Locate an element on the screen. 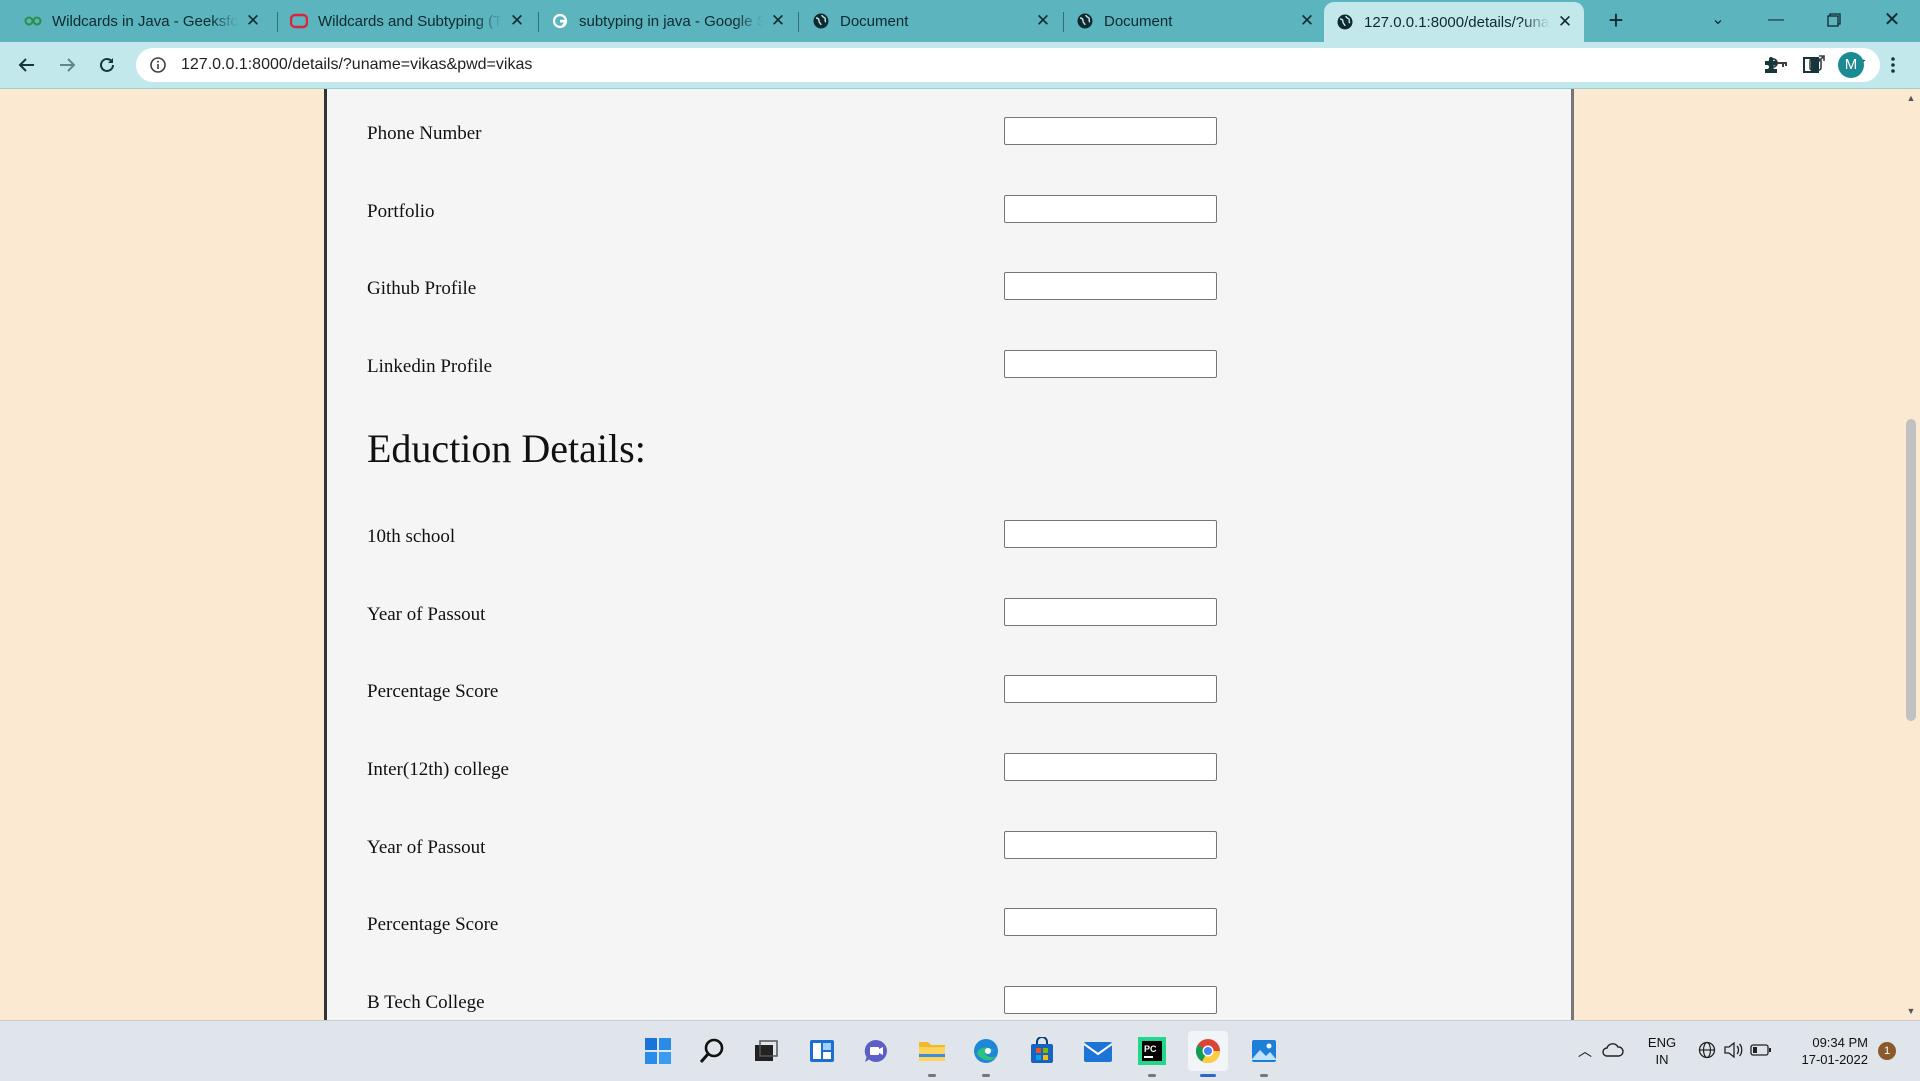 The image size is (1920, 1081). form-row-10th-year: Year of Passout is located at coordinates (867, 613).